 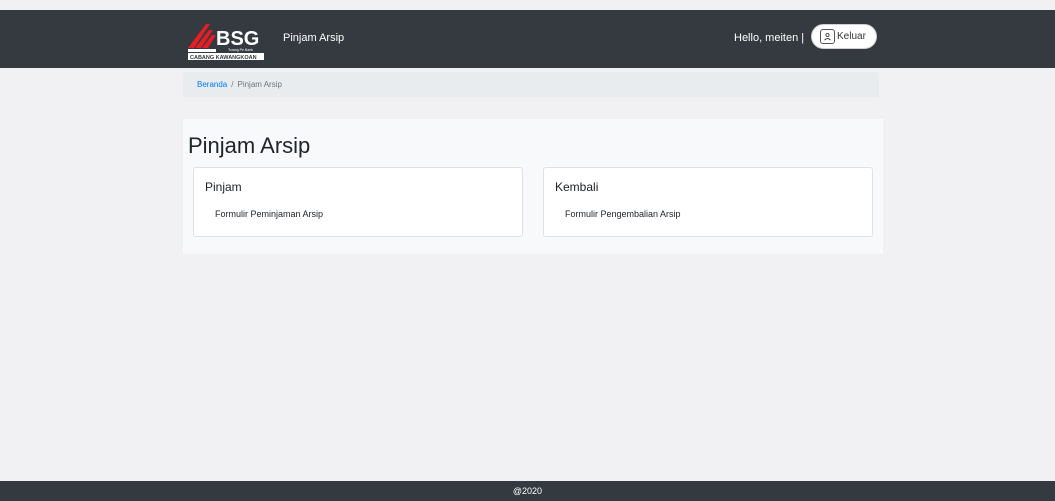 I want to click on logout-button: Keluar, so click(x=844, y=36).